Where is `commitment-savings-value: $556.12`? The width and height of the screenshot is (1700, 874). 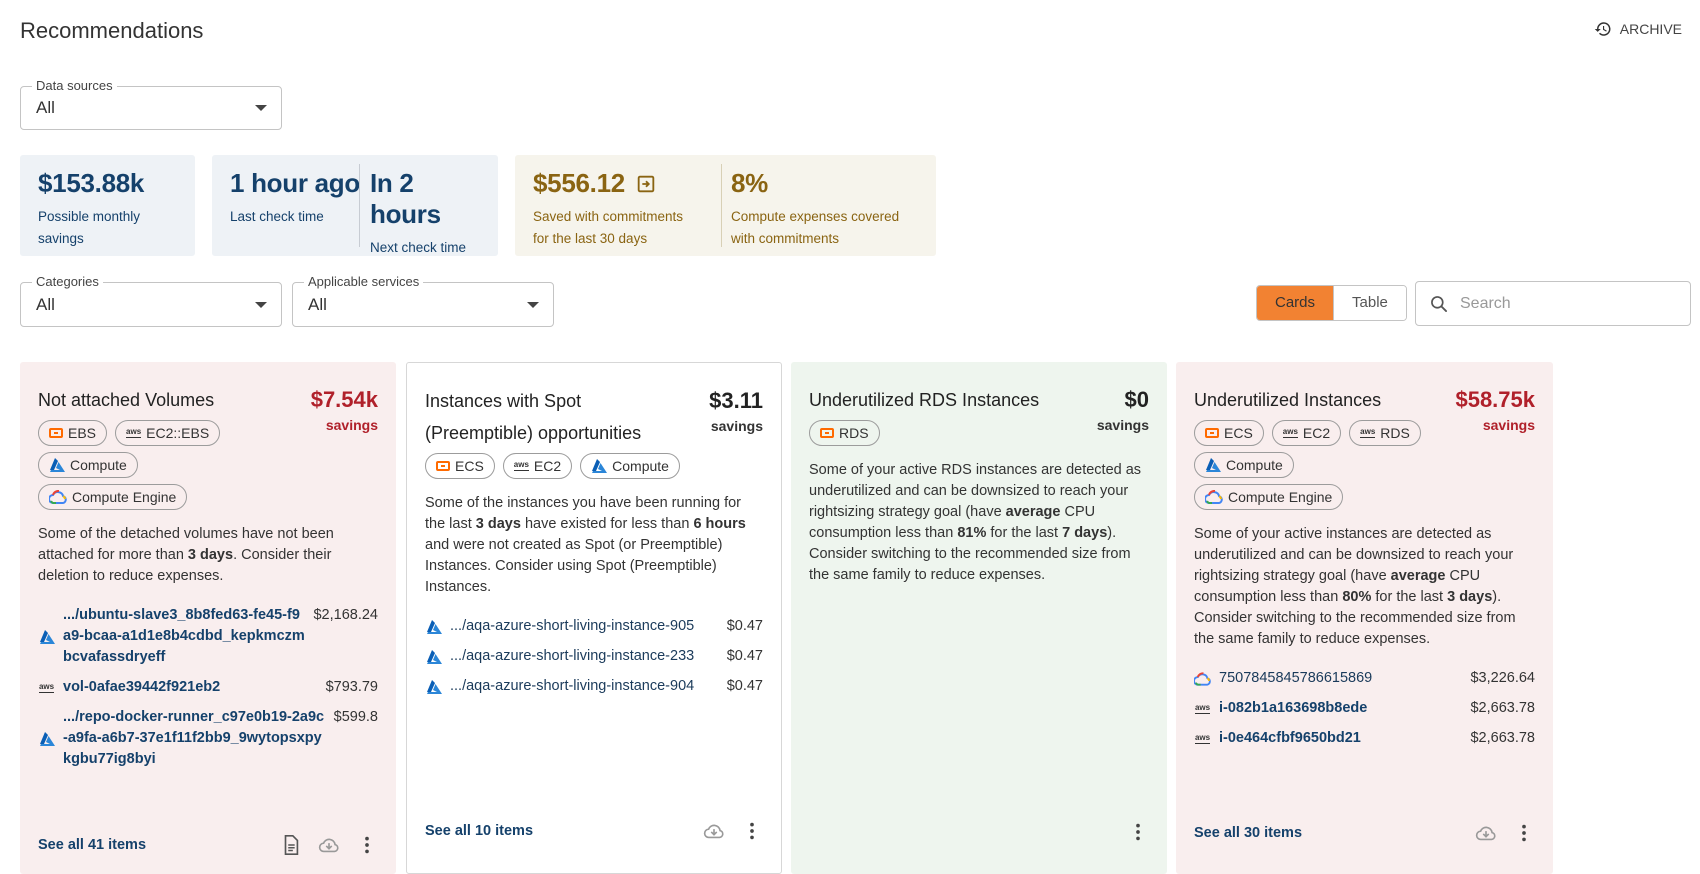 commitment-savings-value: $556.12 is located at coordinates (579, 183).